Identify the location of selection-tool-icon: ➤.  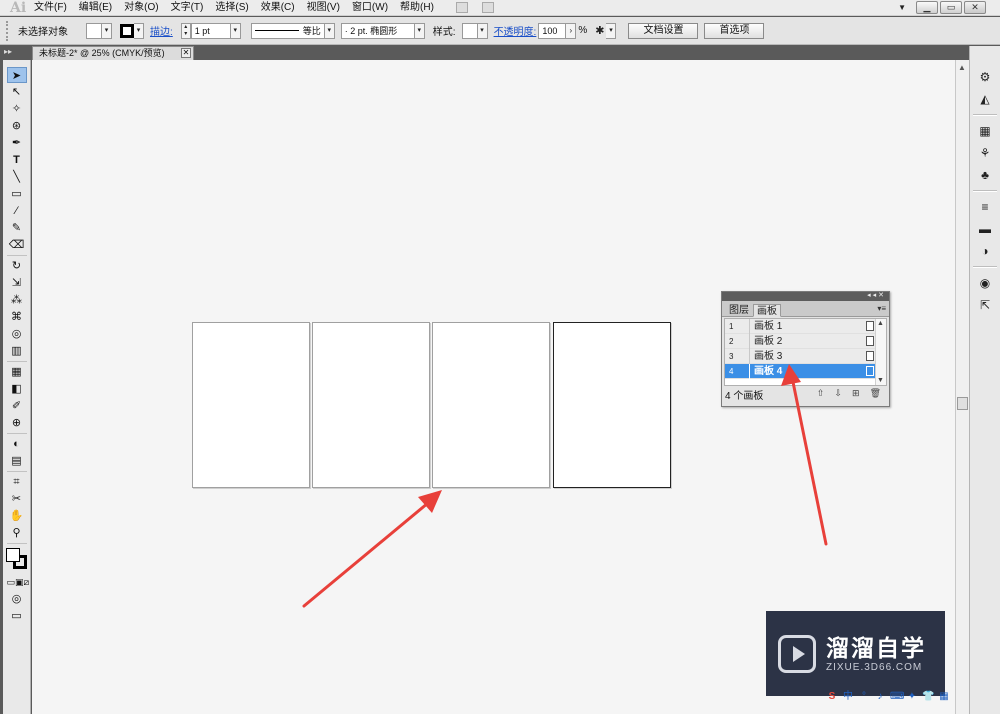
(16, 75).